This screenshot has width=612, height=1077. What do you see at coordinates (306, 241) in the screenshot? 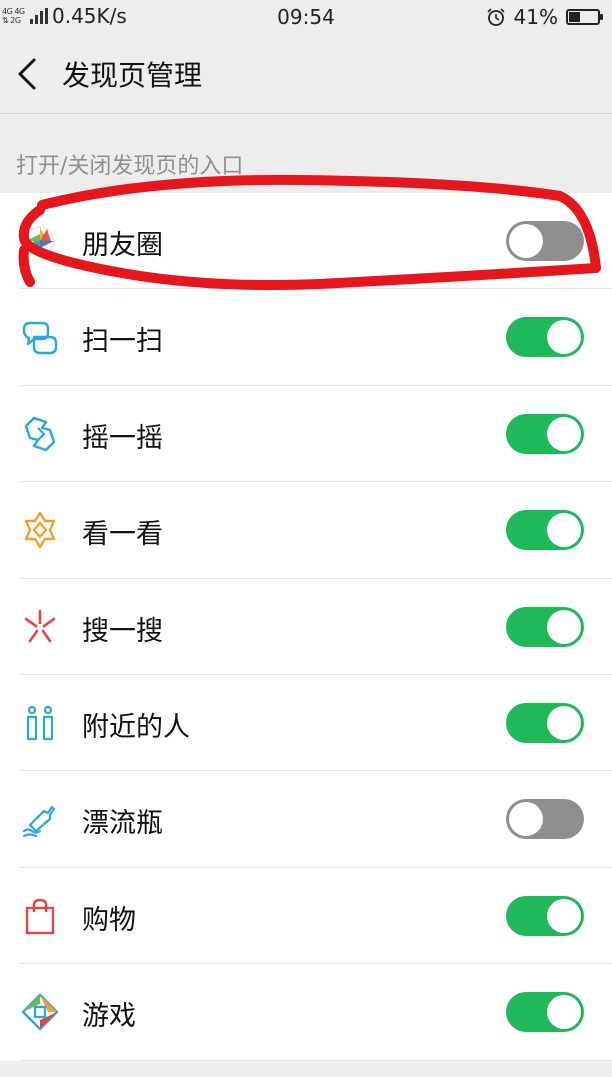
I see `list-item-moments: 朋友圈` at bounding box center [306, 241].